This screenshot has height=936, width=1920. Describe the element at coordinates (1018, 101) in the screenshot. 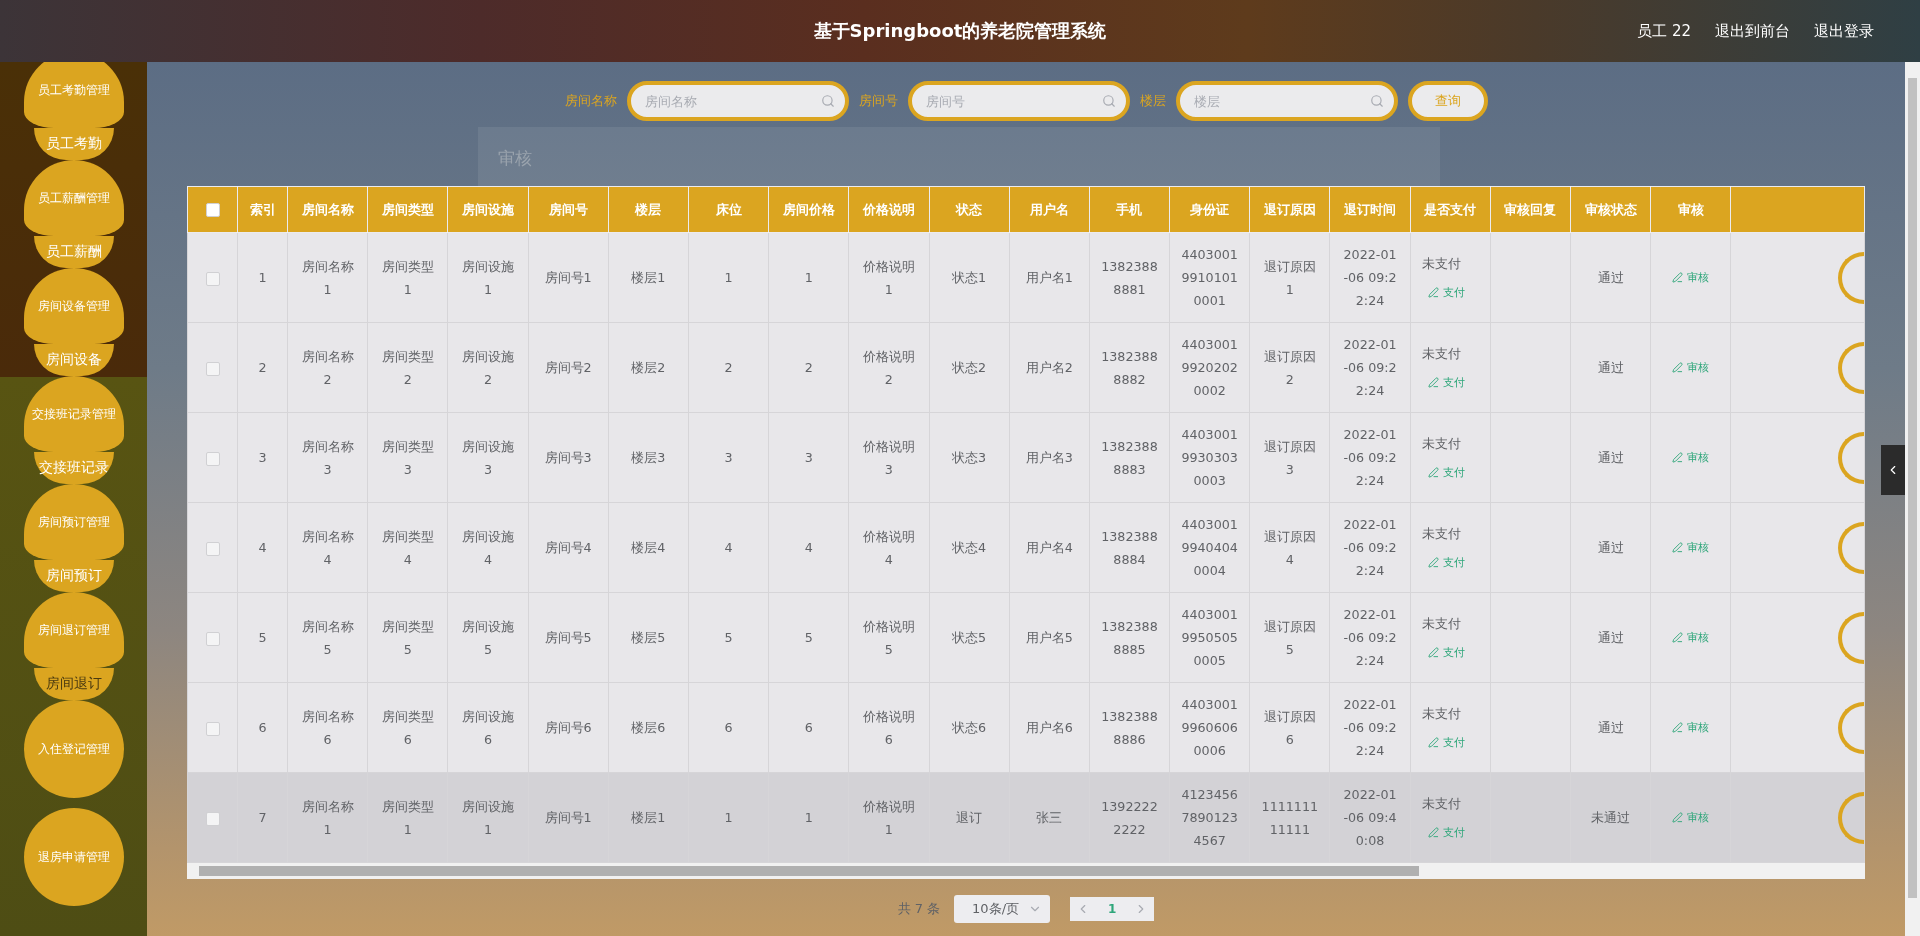

I see `search-field: 房间号` at that location.